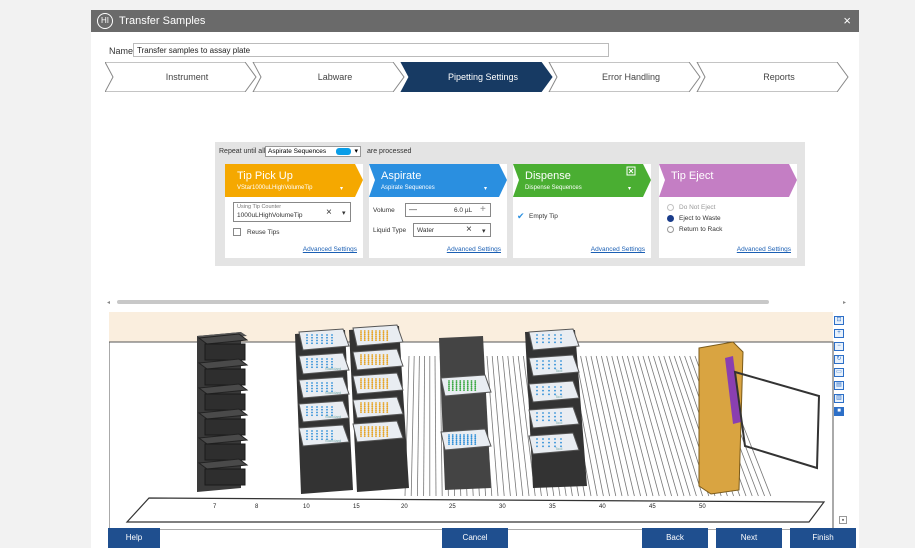 This screenshot has width=915, height=548. What do you see at coordinates (408, 188) in the screenshot?
I see `aspirate-sequence: Aspirate Sequences` at bounding box center [408, 188].